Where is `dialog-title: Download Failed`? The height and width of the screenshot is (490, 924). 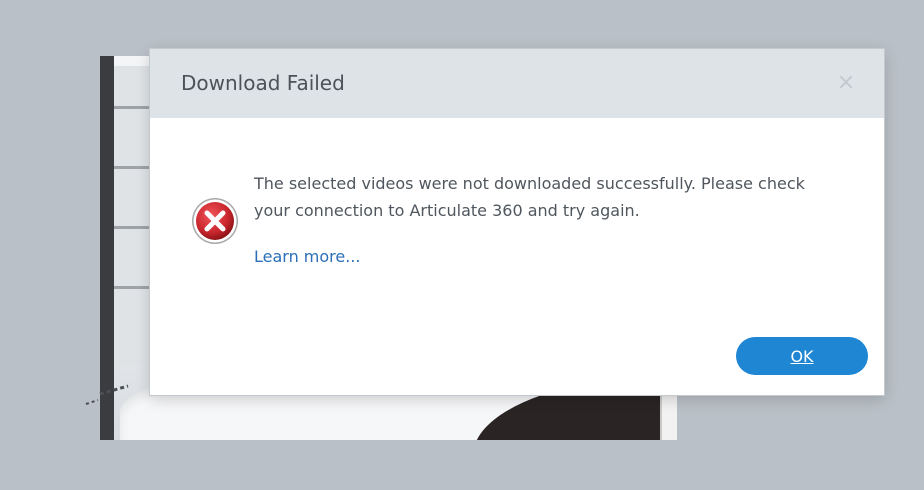
dialog-title: Download Failed is located at coordinates (263, 83).